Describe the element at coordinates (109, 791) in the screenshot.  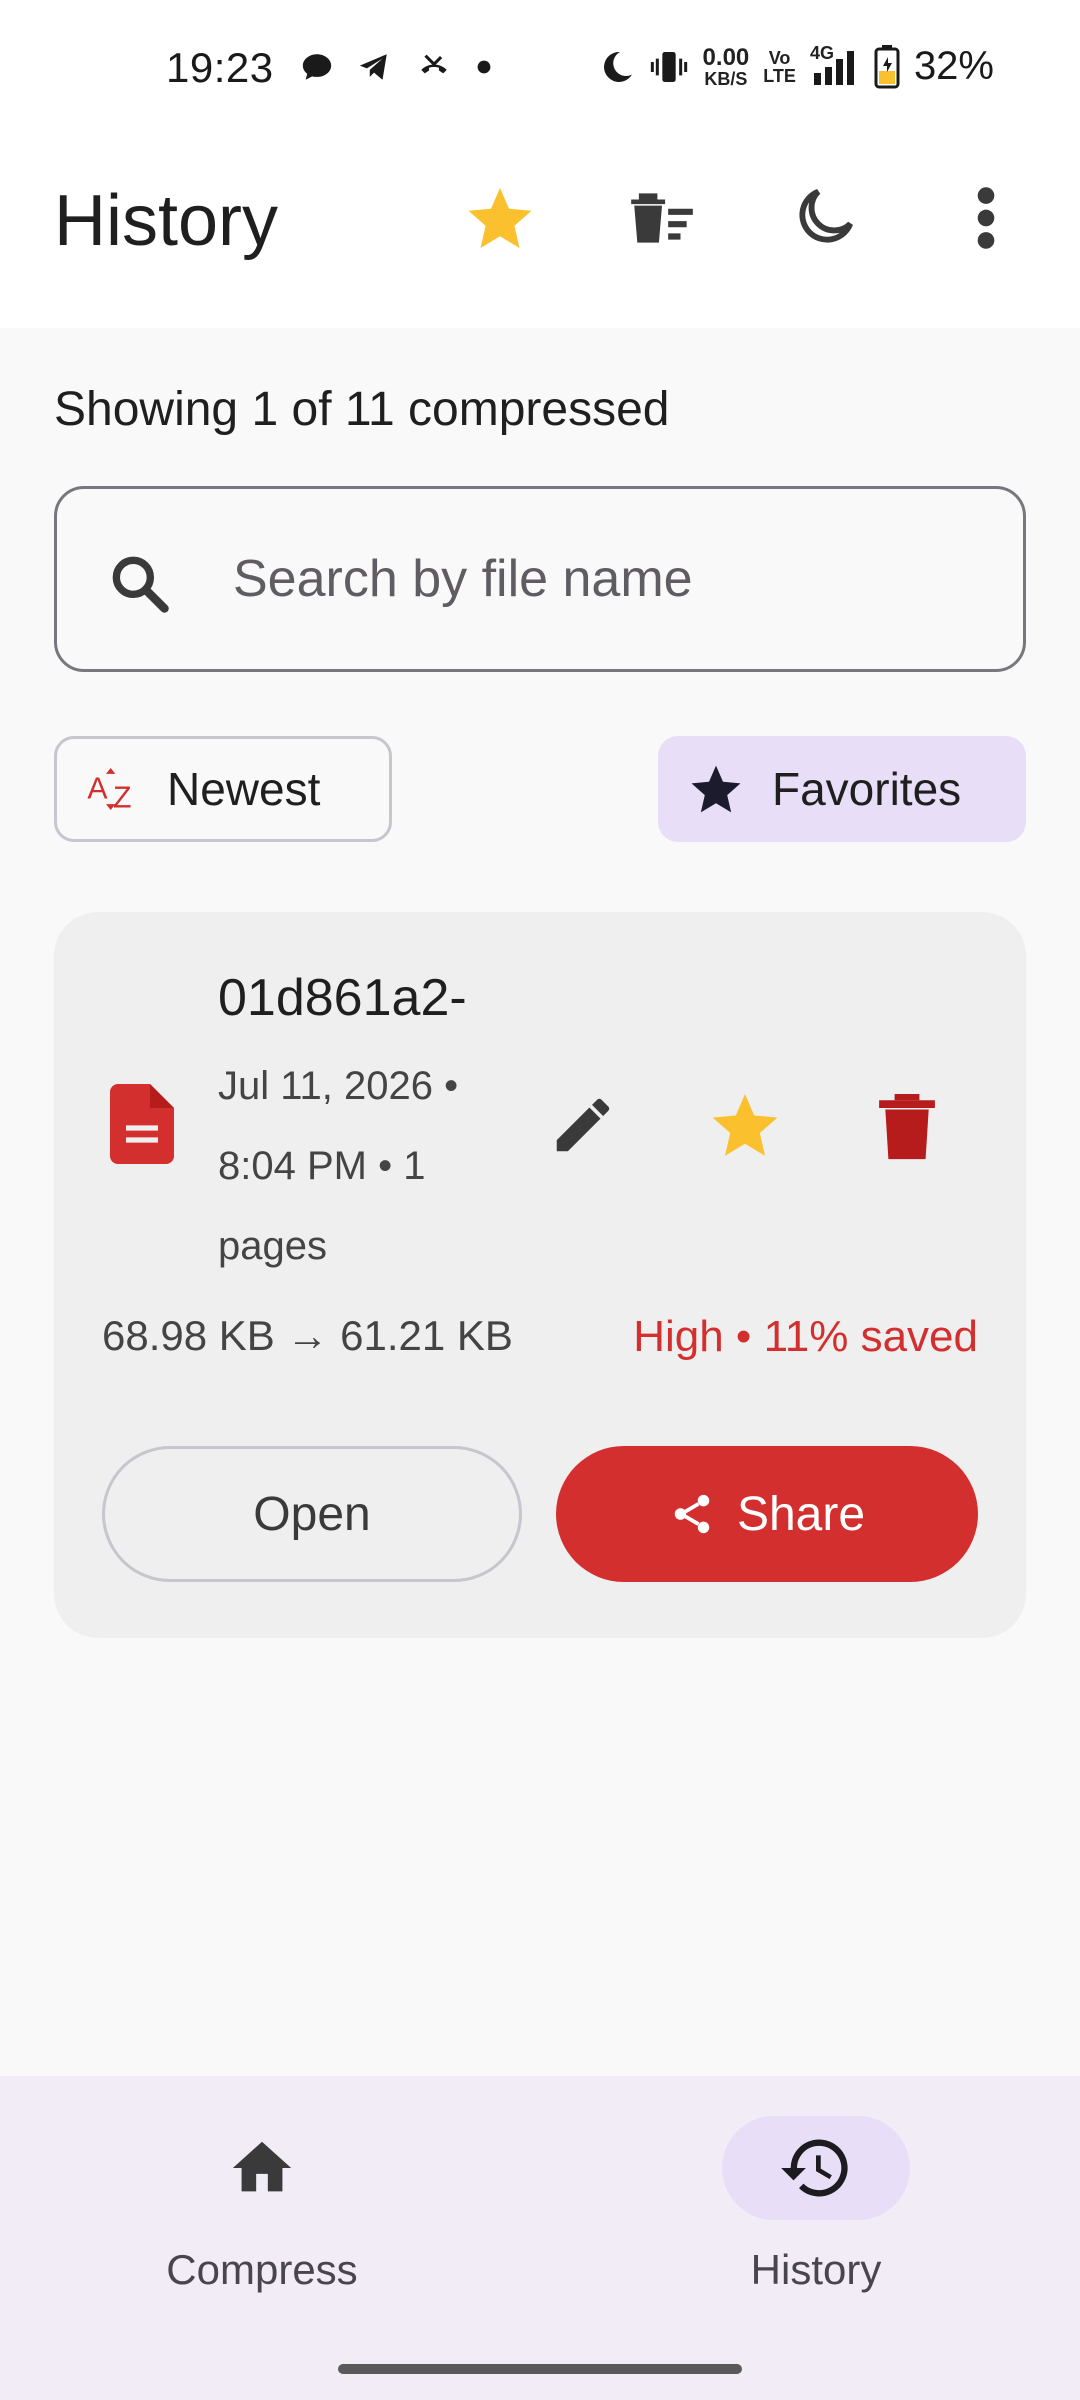
I see `sort-by-alpha-icon: AZ` at that location.